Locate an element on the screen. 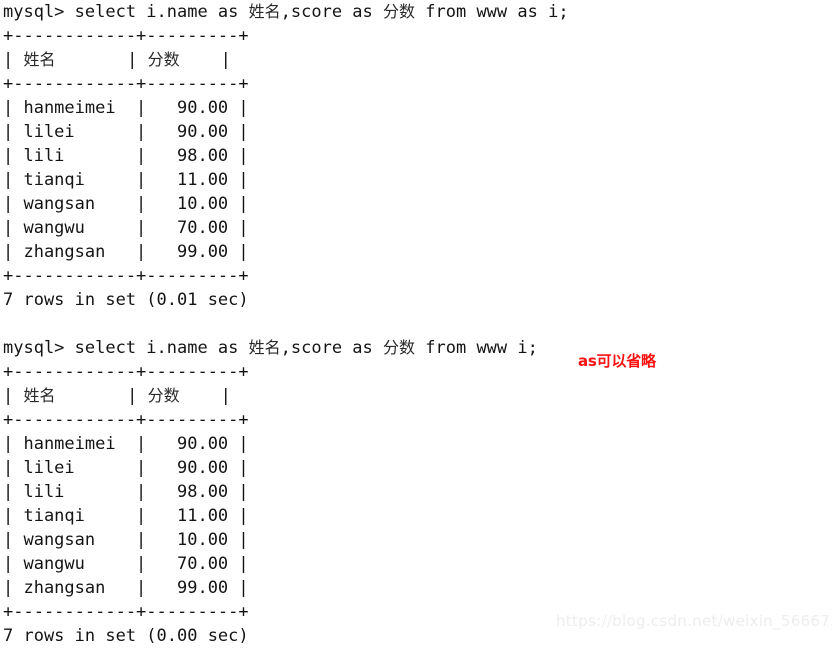 The image size is (832, 648). watermark: https://blog.csdn.net/weixin_56667320 is located at coordinates (694, 621).